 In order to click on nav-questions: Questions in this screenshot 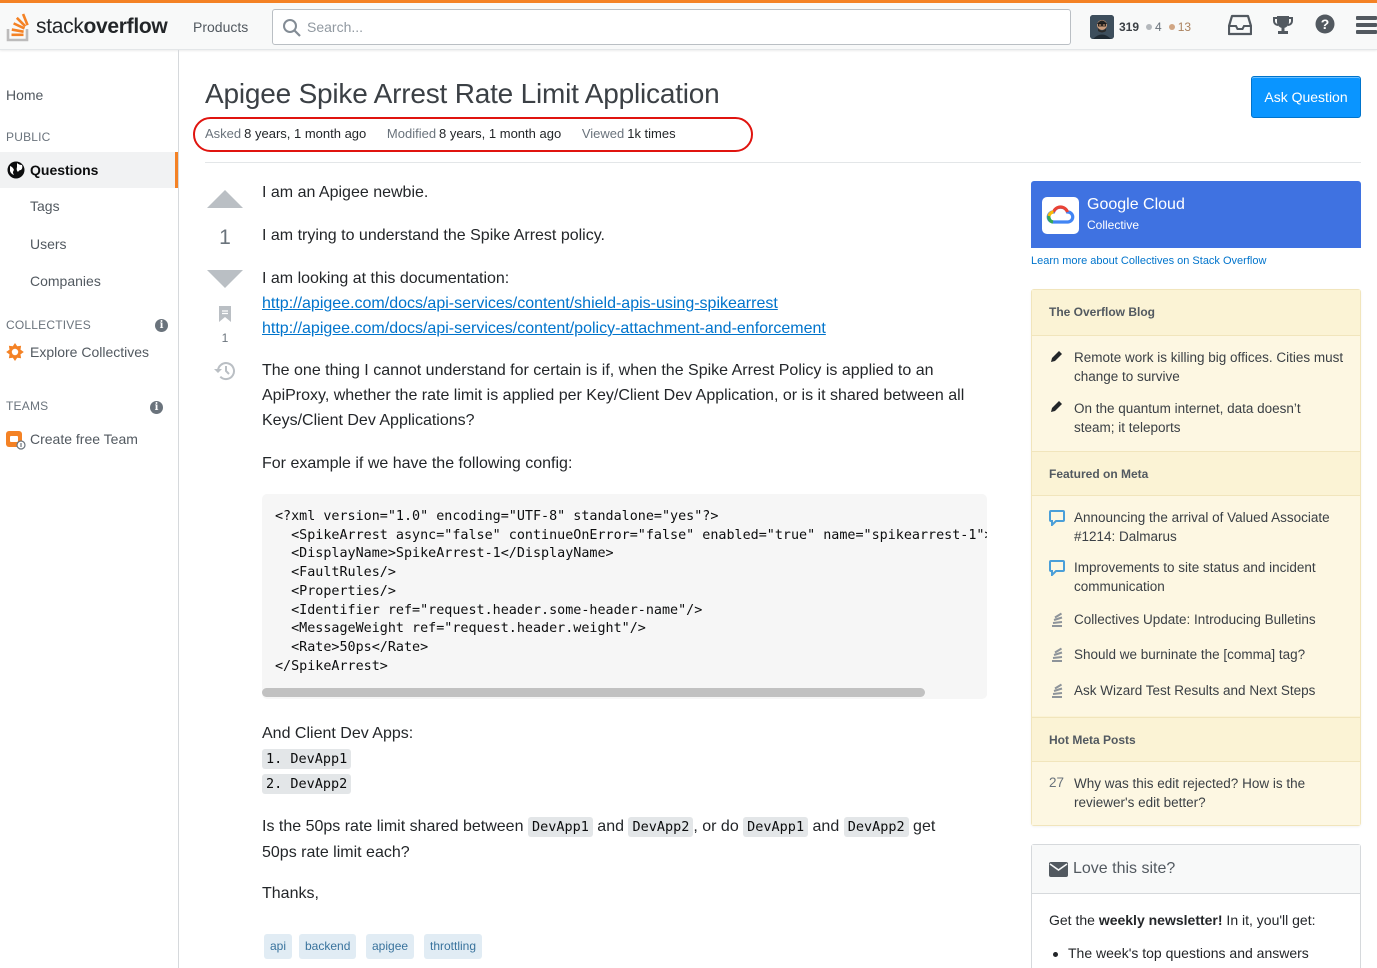, I will do `click(89, 170)`.